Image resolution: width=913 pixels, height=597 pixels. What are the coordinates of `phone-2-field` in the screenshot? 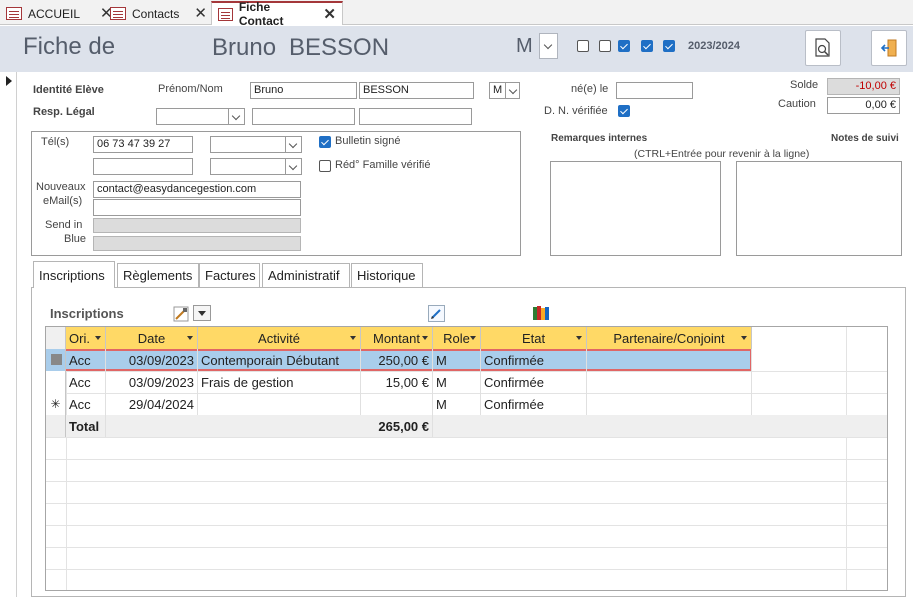 It's located at (143, 166).